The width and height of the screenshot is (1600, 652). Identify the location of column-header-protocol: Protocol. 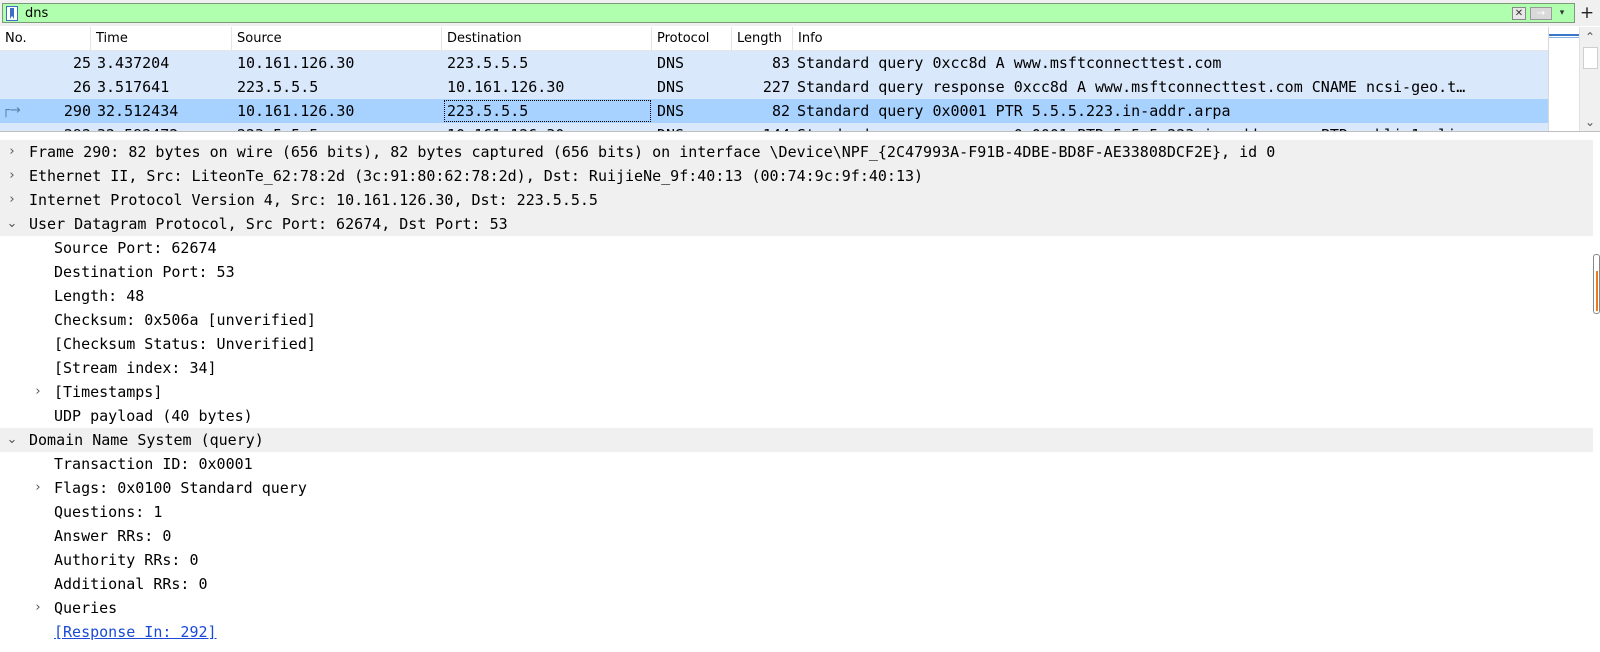
(692, 39).